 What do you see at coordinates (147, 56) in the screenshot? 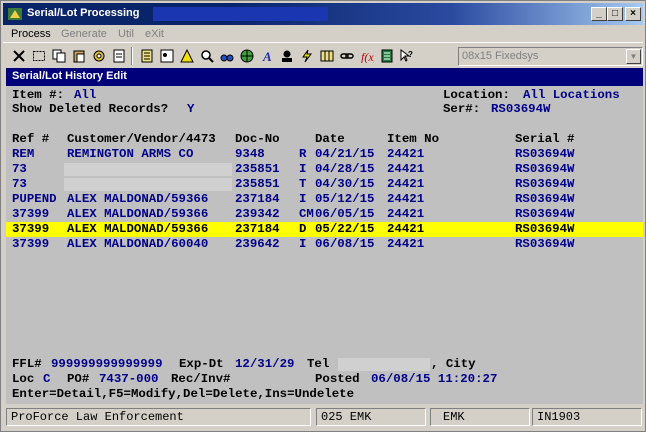
I see `calculator-icon` at bounding box center [147, 56].